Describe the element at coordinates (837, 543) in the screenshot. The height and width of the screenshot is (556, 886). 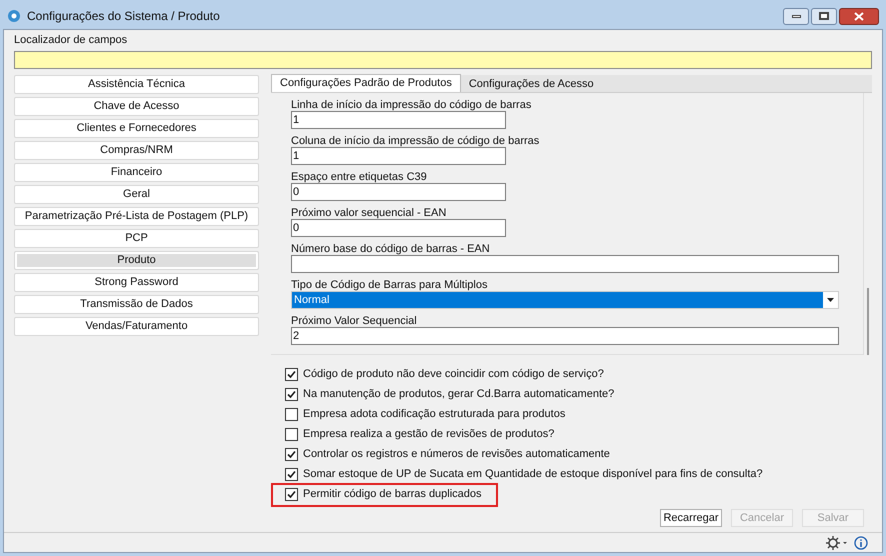
I see `settings-icon` at that location.